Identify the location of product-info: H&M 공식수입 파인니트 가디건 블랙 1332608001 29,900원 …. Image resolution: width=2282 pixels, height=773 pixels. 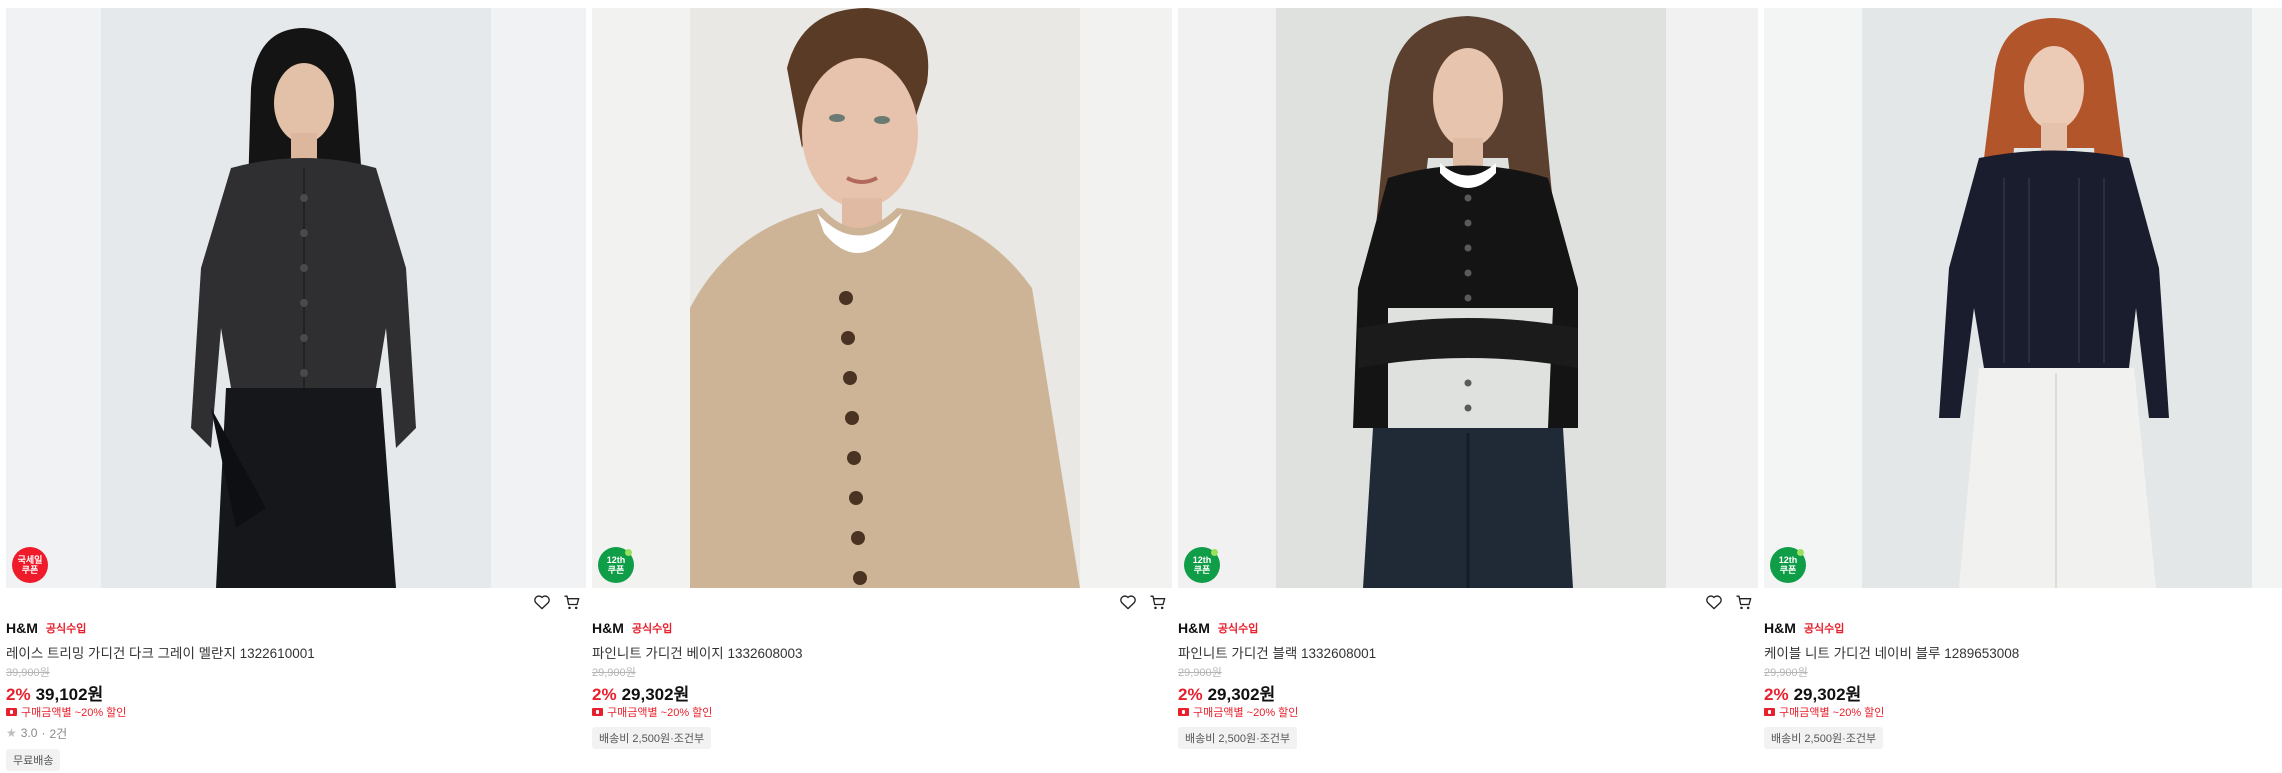
(1468, 668).